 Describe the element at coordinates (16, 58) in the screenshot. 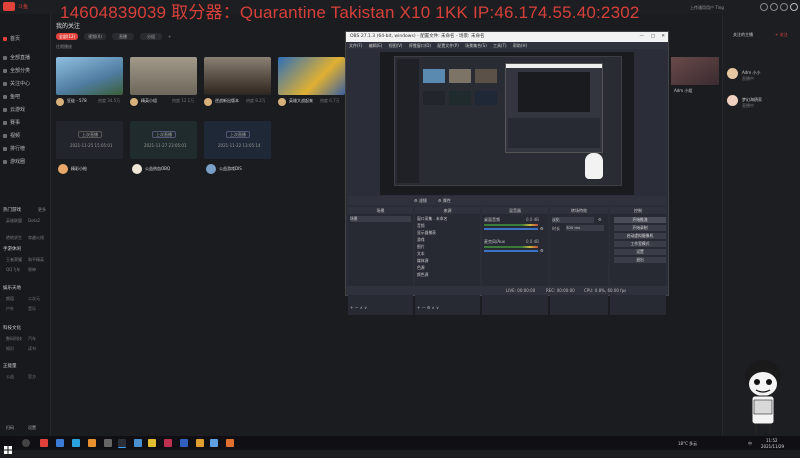

I see `nav-item-all-live: 全部直播` at that location.